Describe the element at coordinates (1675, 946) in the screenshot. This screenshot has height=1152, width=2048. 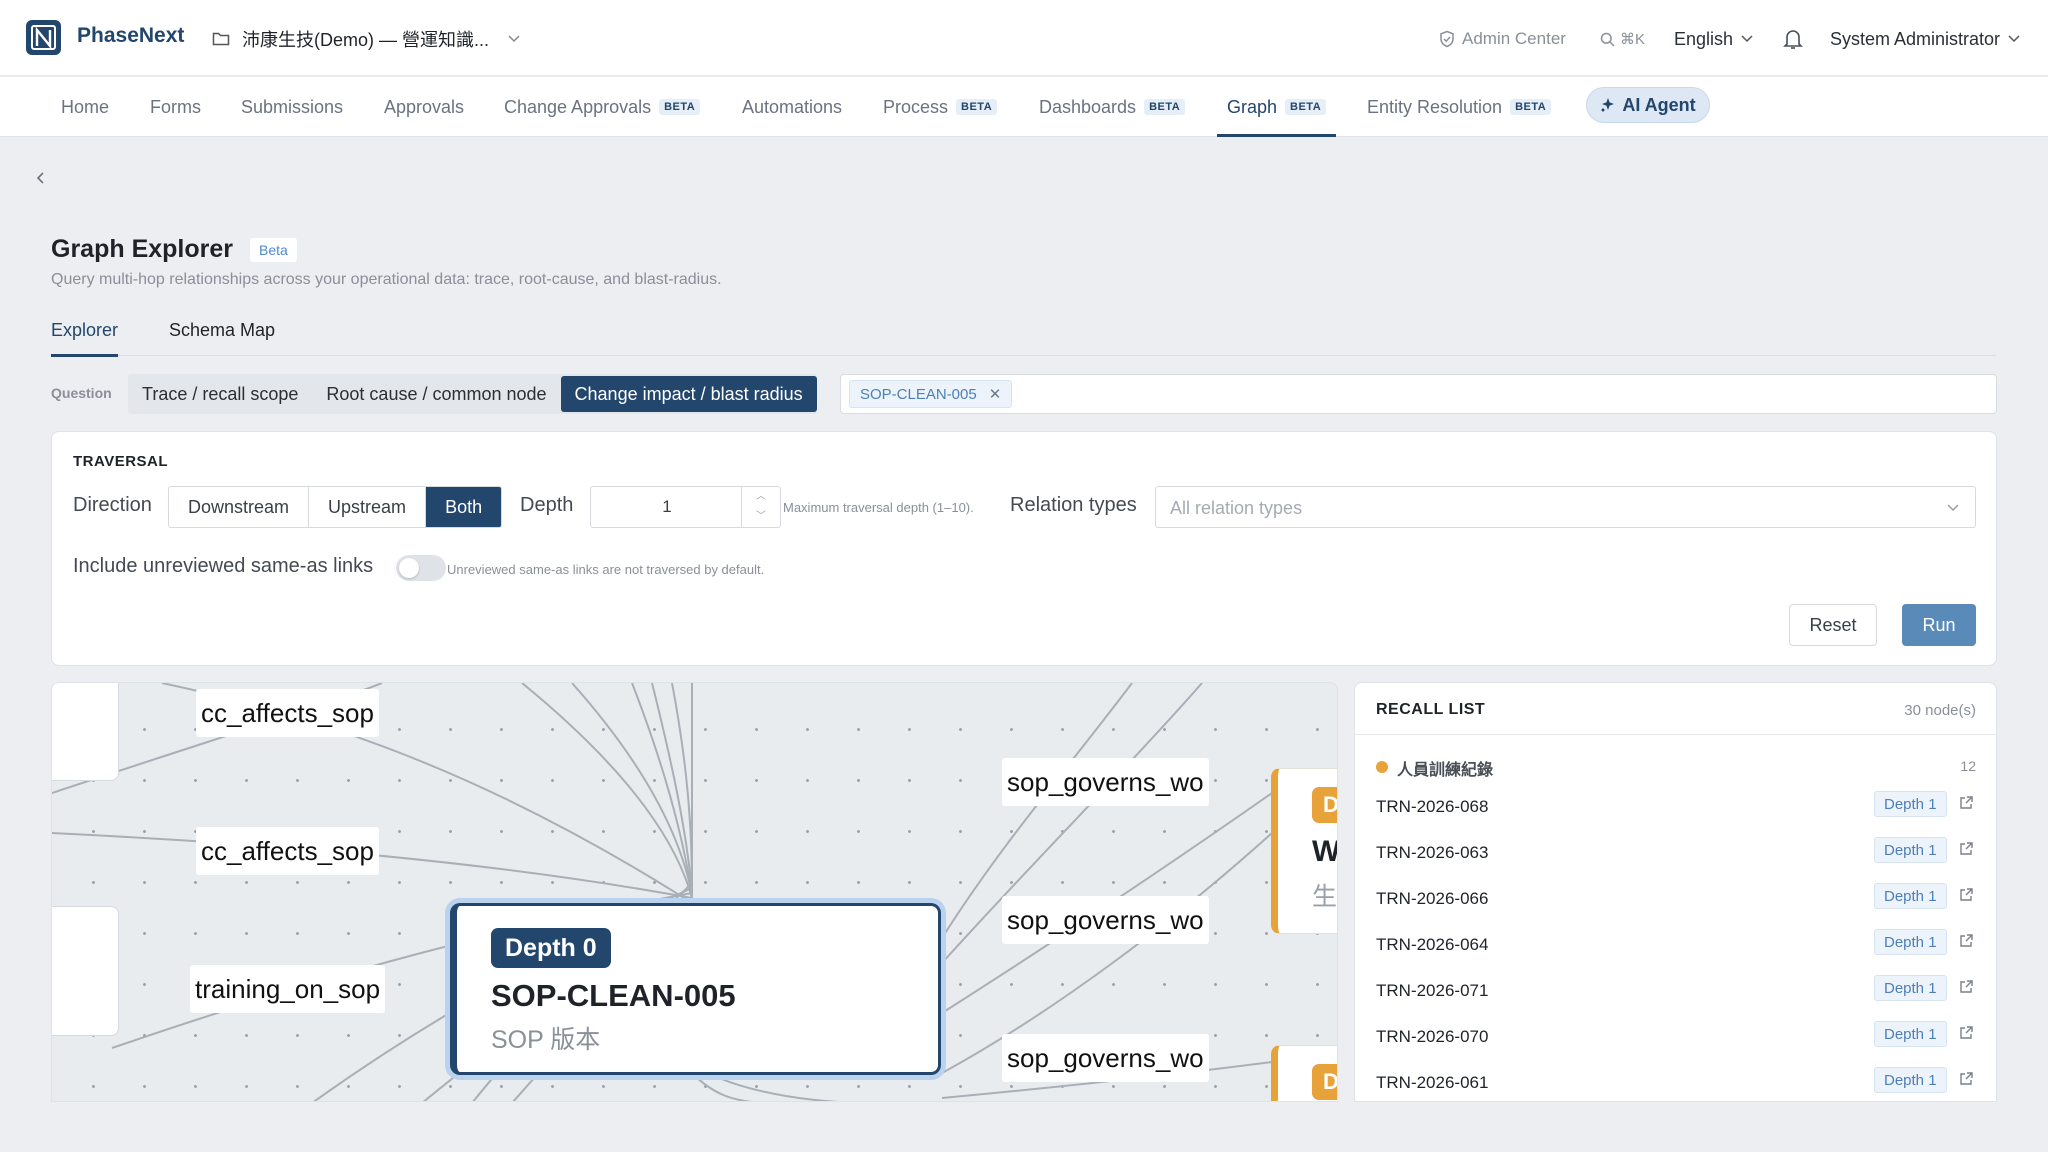
I see `list-item: TRN-2026-064 Depth 1` at that location.